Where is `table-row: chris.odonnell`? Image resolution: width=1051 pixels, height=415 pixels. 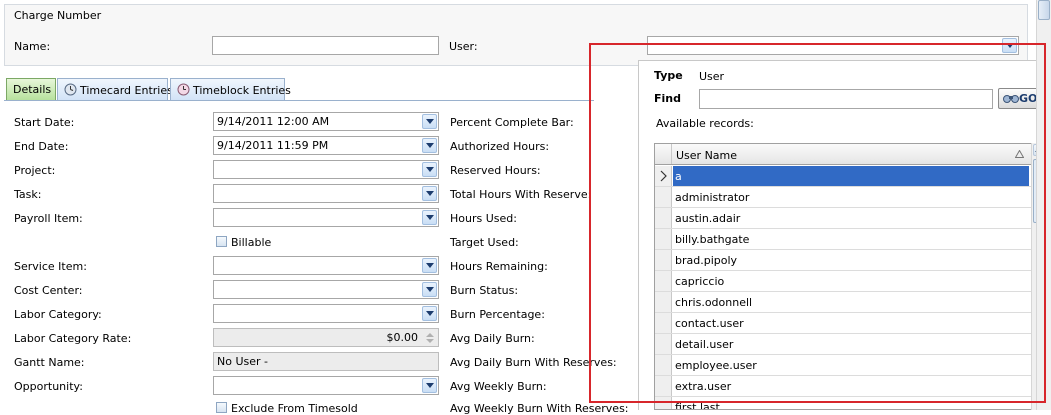 table-row: chris.odonnell is located at coordinates (843, 302).